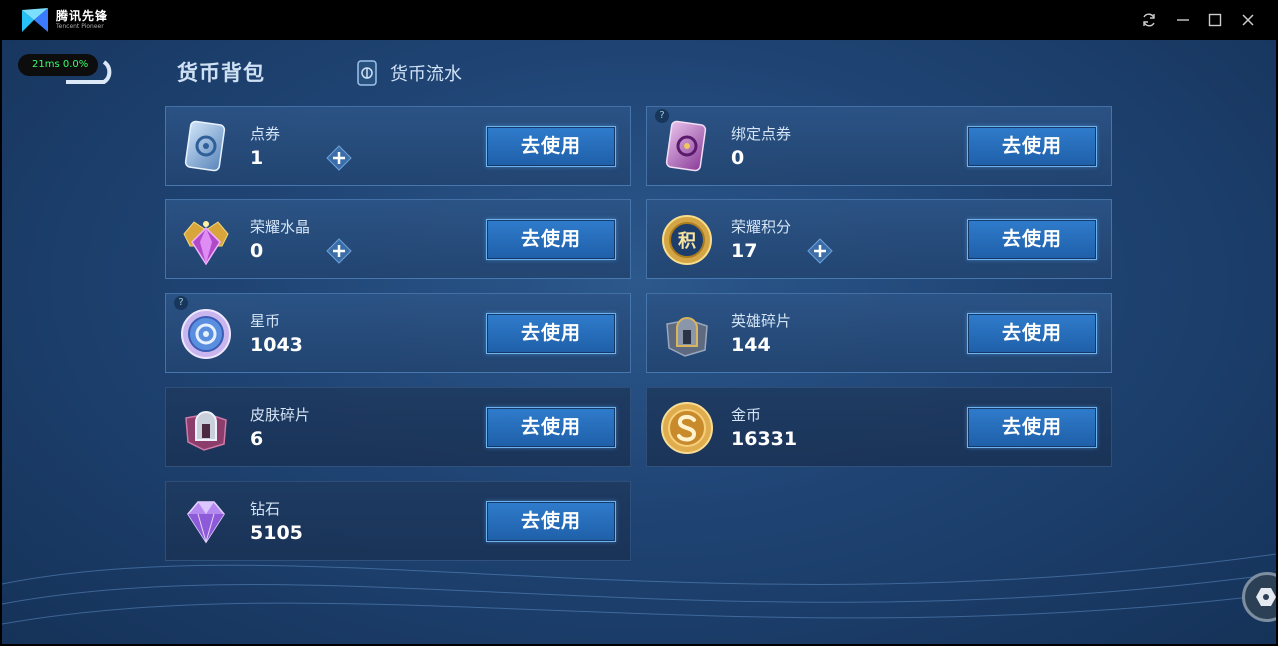 The width and height of the screenshot is (1278, 646). Describe the element at coordinates (276, 345) in the screenshot. I see `currency-value: 1043` at that location.